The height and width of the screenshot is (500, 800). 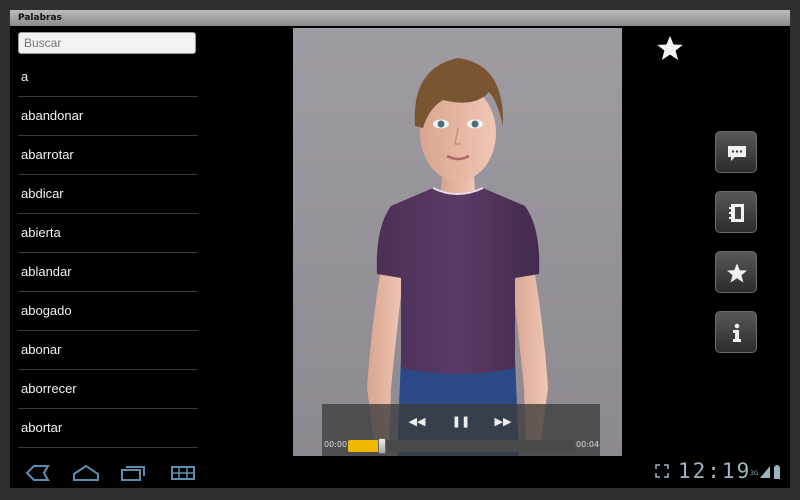 I want to click on list-item: abarrotar, so click(x=108, y=155).